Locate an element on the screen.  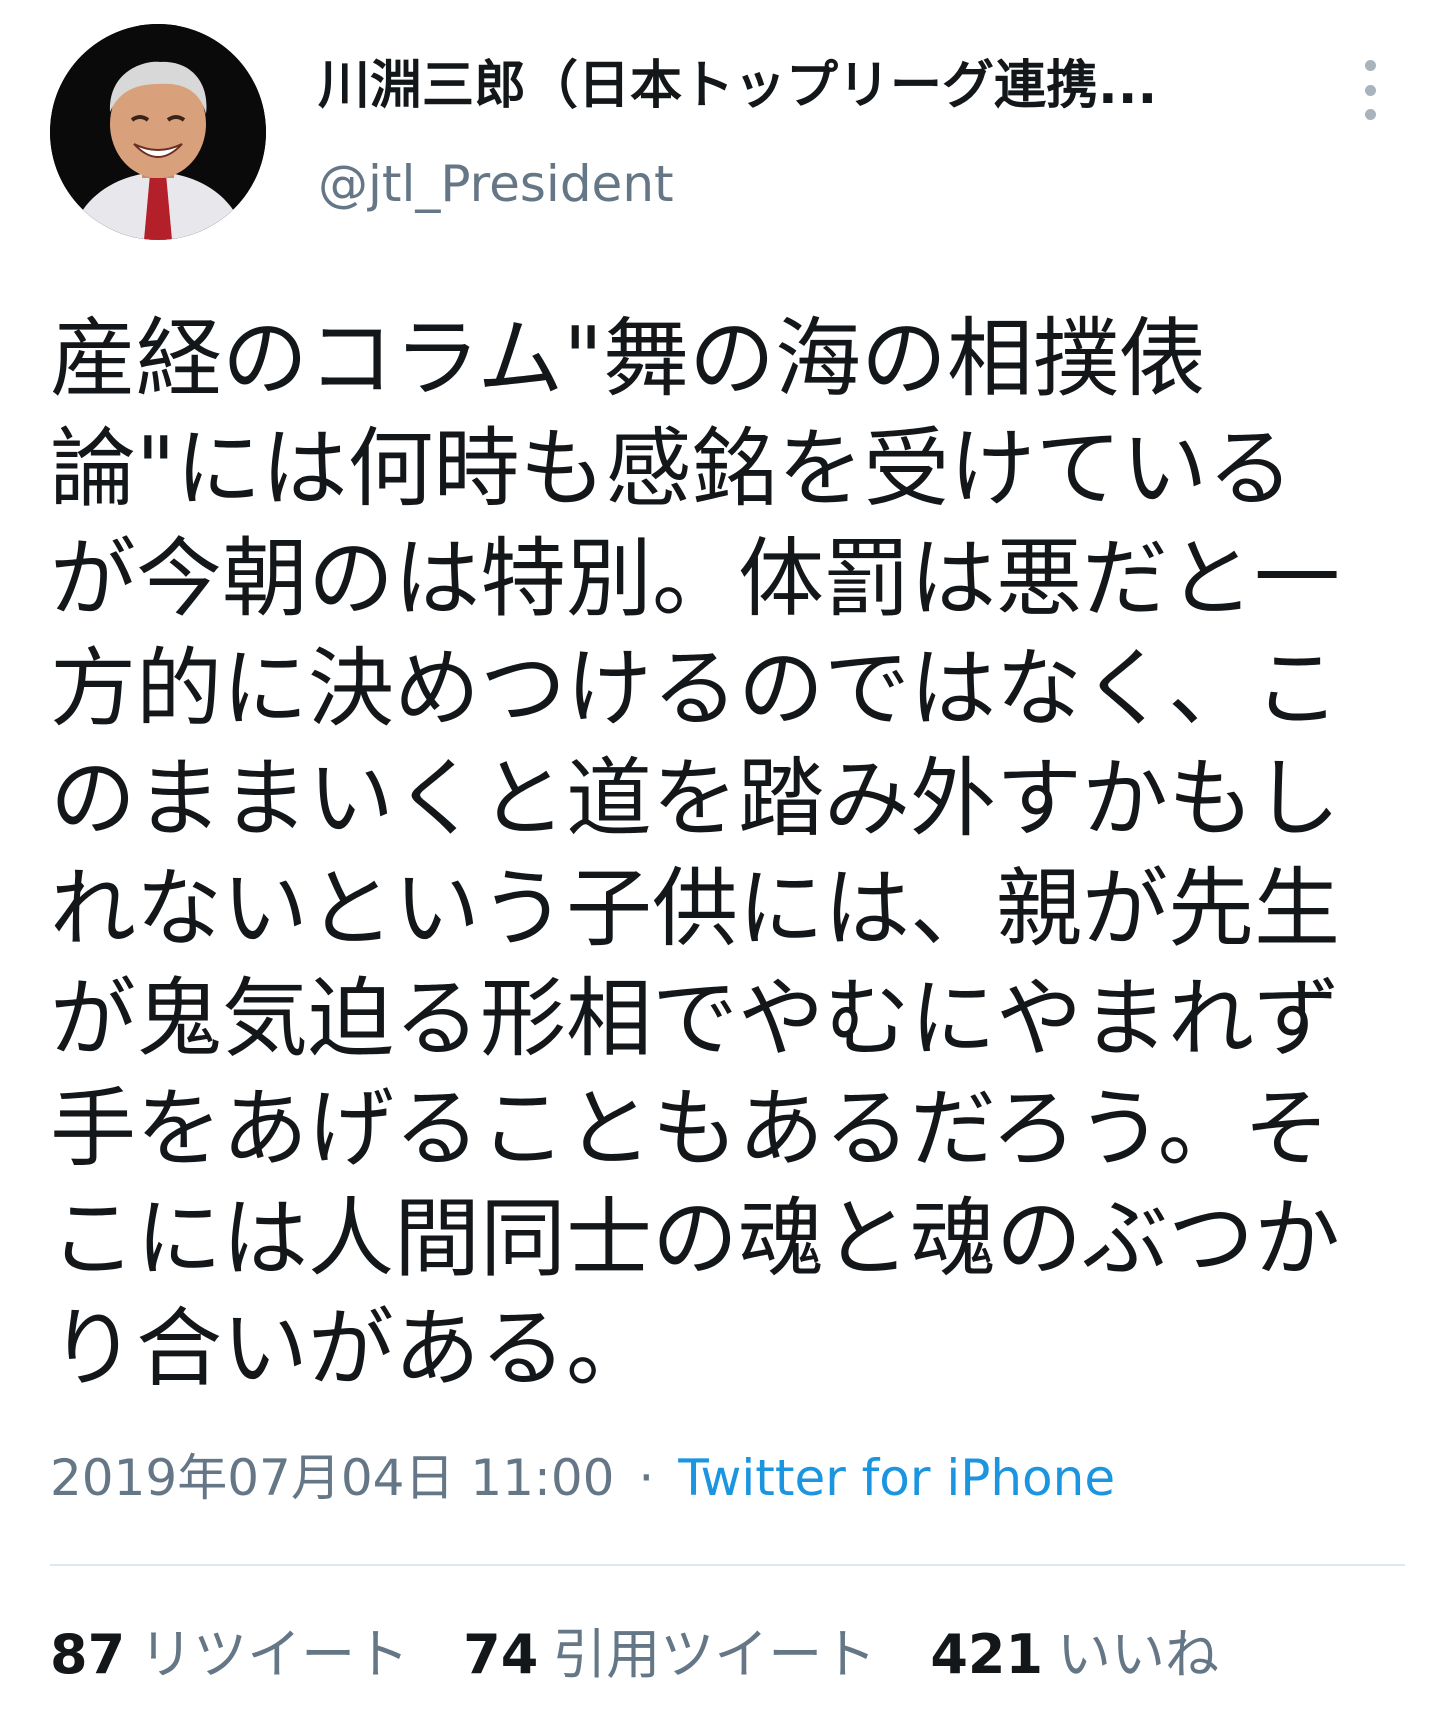
avatar is located at coordinates (158, 132).